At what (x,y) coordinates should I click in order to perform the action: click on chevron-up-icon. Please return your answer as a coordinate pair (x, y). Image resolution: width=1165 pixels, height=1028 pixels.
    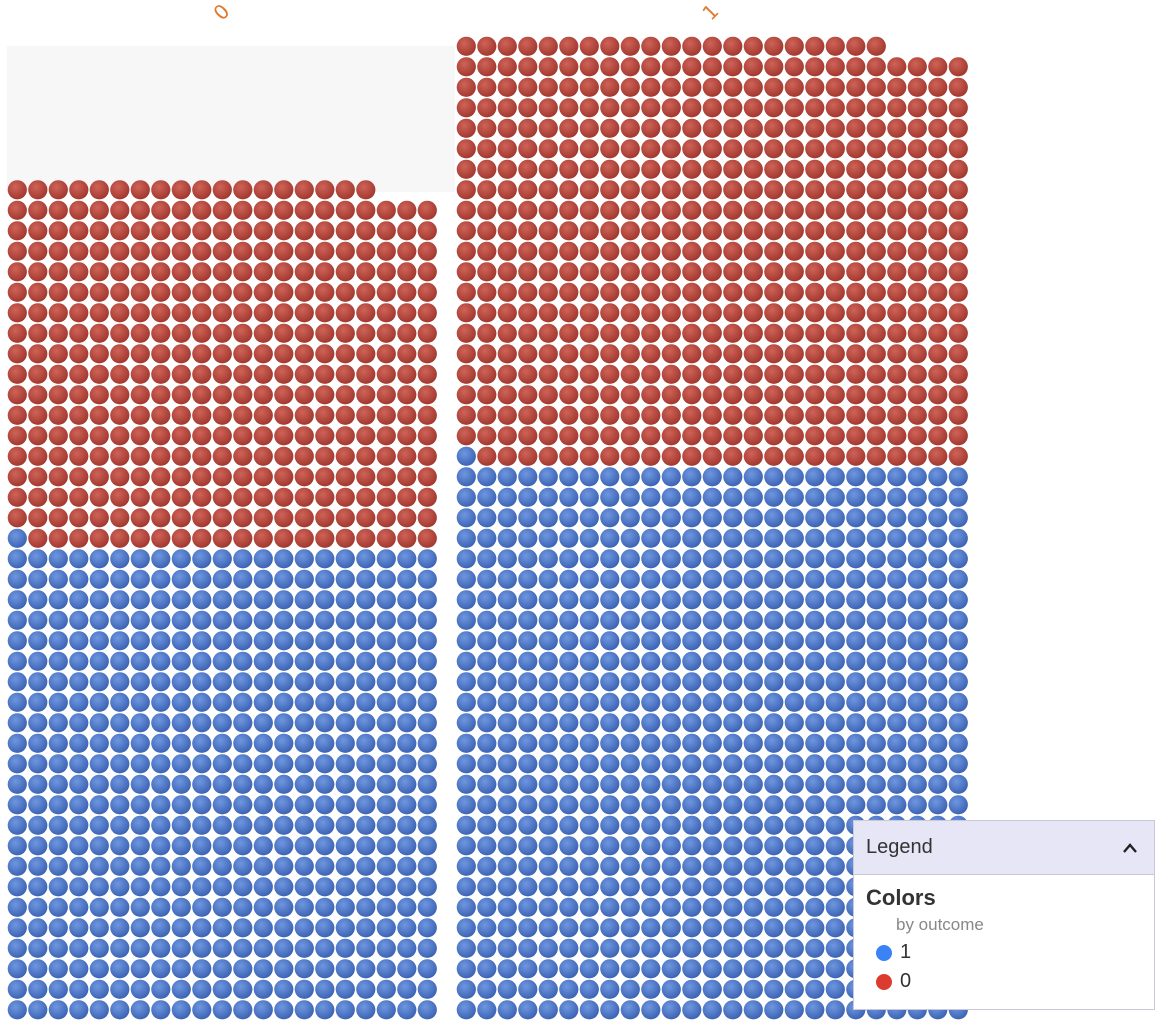
    Looking at the image, I should click on (1130, 848).